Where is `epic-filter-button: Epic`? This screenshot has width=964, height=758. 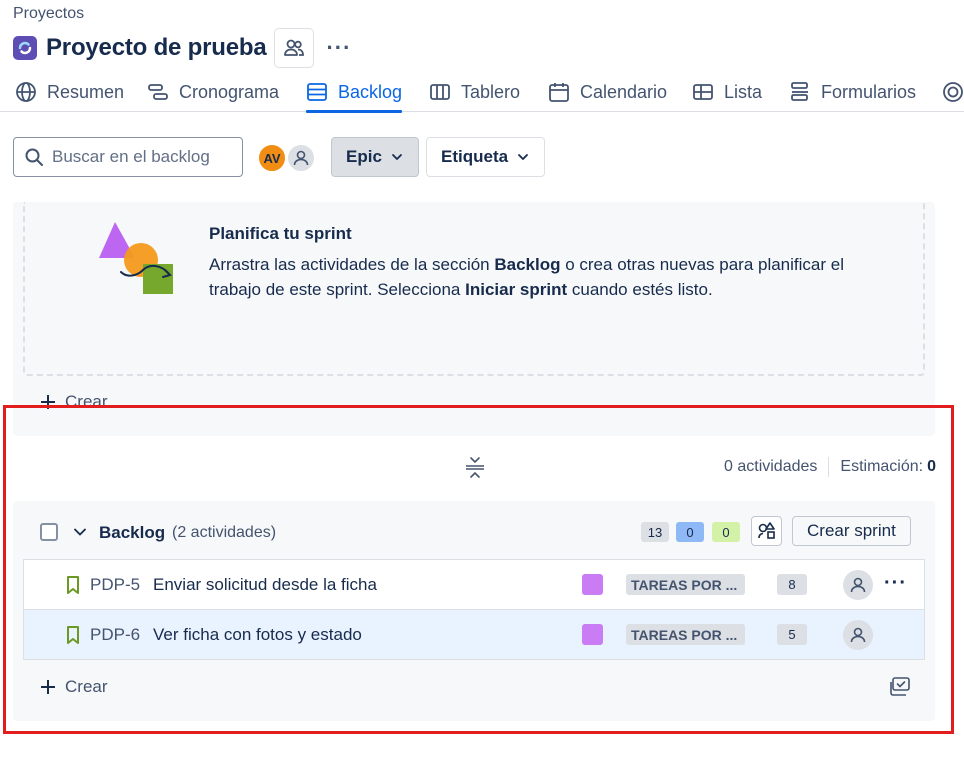 epic-filter-button: Epic is located at coordinates (375, 157).